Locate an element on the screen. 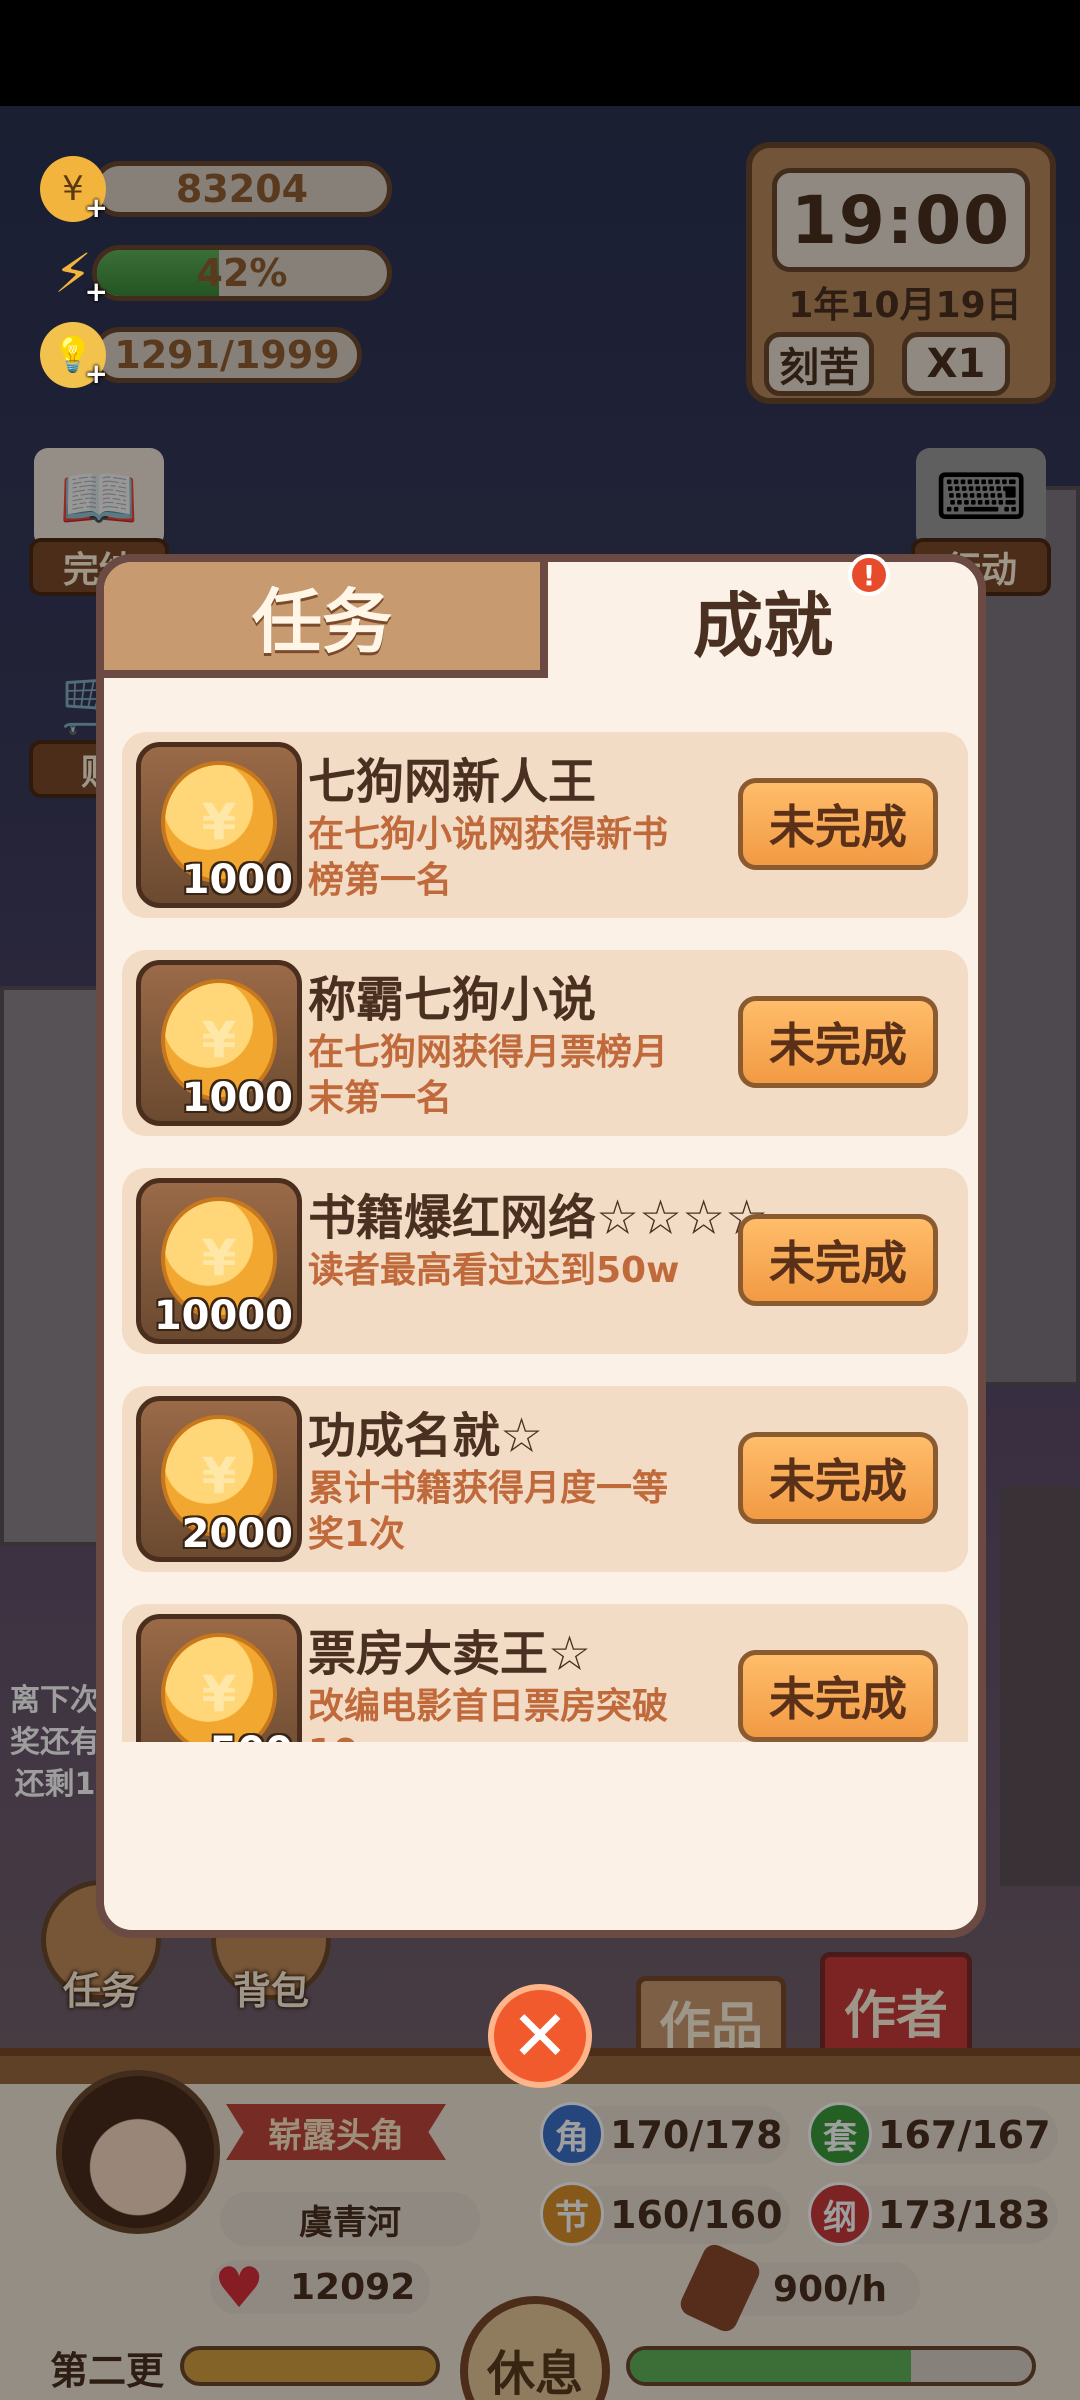 Image resolution: width=1080 pixels, height=2400 pixels. list-item: ¥500票房大卖王☆改编电影首日票房突破10w未完成 is located at coordinates (545, 1673).